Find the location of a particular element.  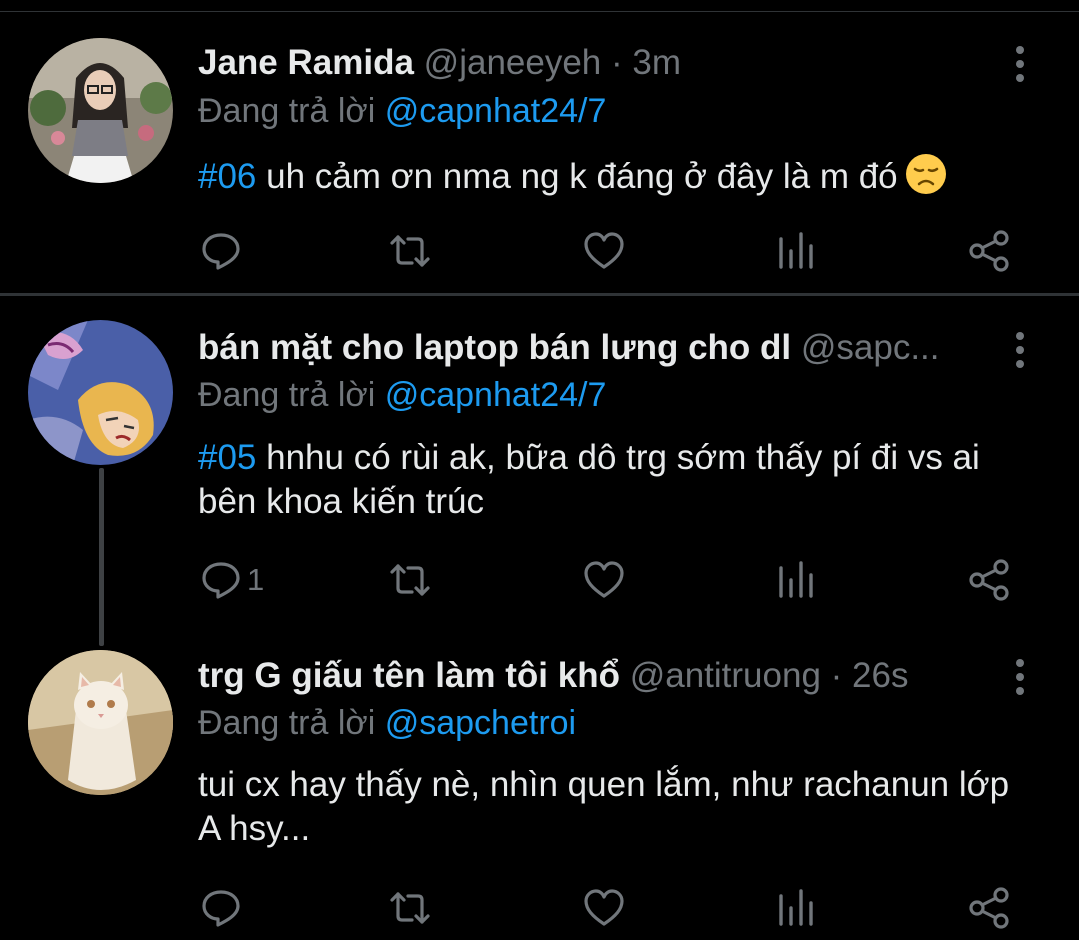

user-handle: @antitruong is located at coordinates (725, 675).